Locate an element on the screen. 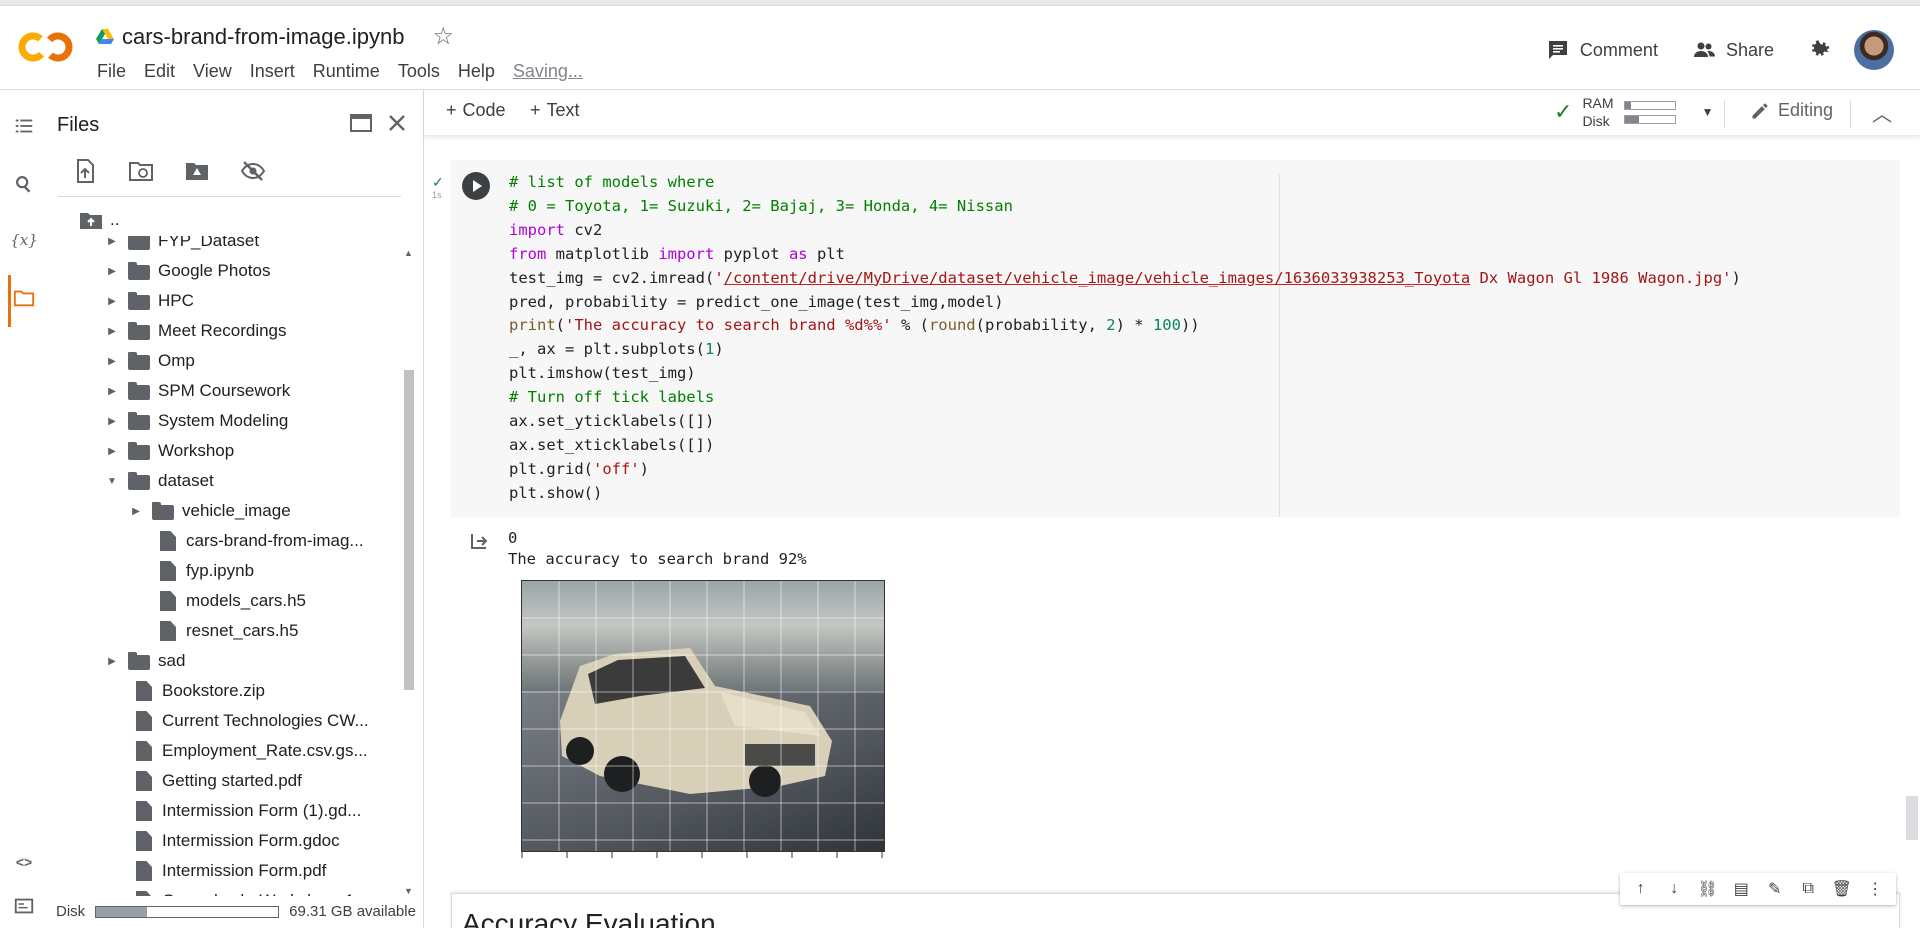  folder-row: ▶ Google Photos is located at coordinates (186, 271).